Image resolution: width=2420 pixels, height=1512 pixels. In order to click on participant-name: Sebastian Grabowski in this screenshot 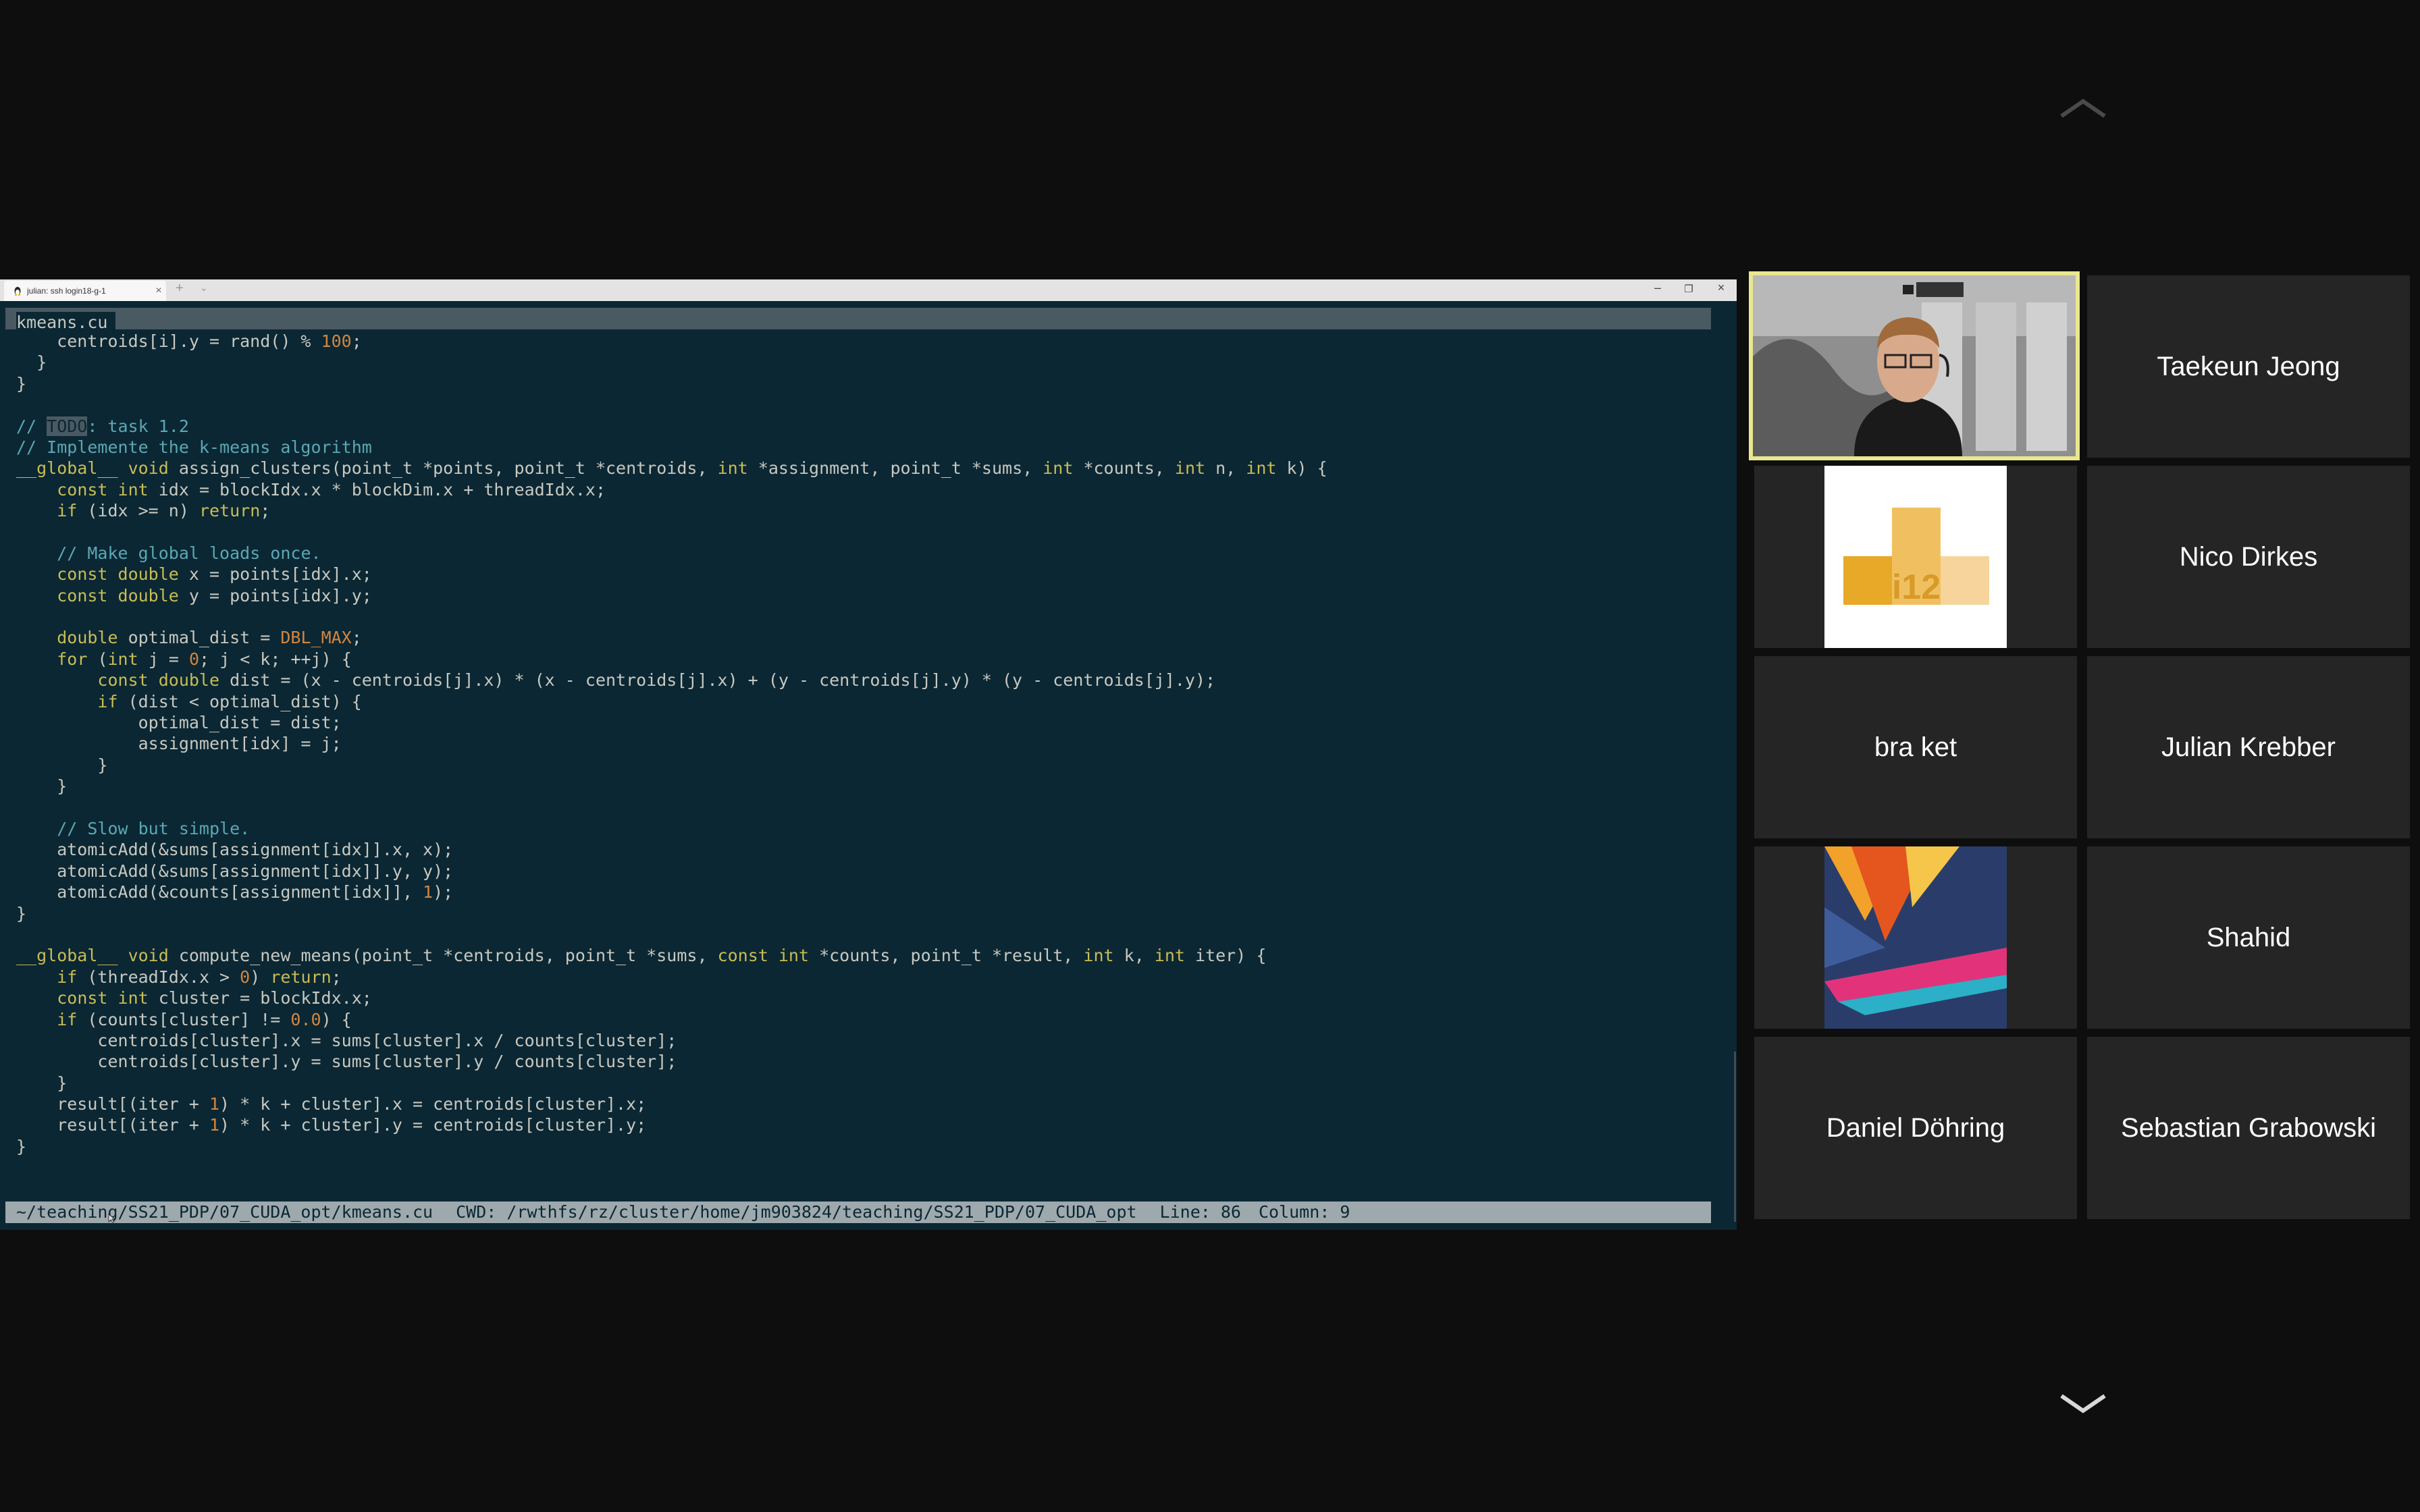, I will do `click(2248, 1127)`.